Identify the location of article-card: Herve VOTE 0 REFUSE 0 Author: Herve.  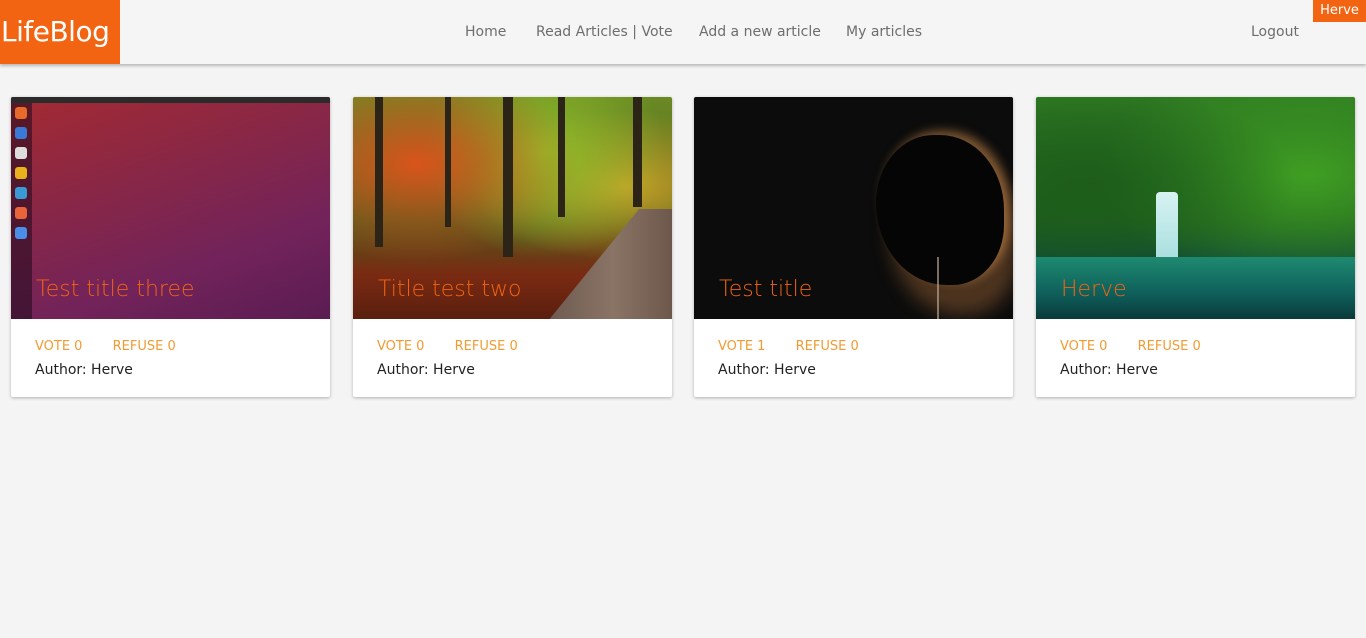
(1195, 247).